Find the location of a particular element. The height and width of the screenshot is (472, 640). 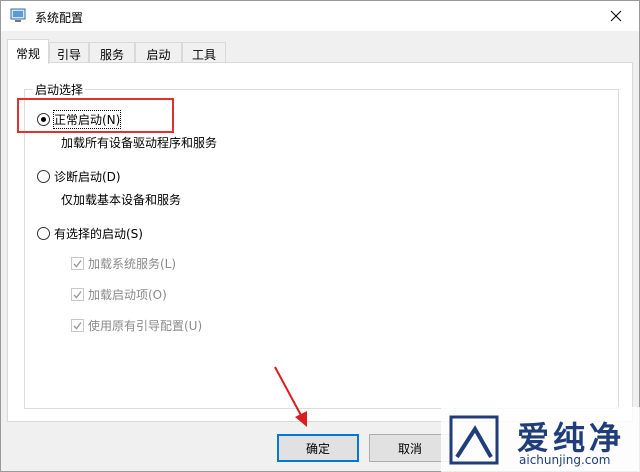

watermark: 爱纯净 aichunjing.com is located at coordinates (540, 439).